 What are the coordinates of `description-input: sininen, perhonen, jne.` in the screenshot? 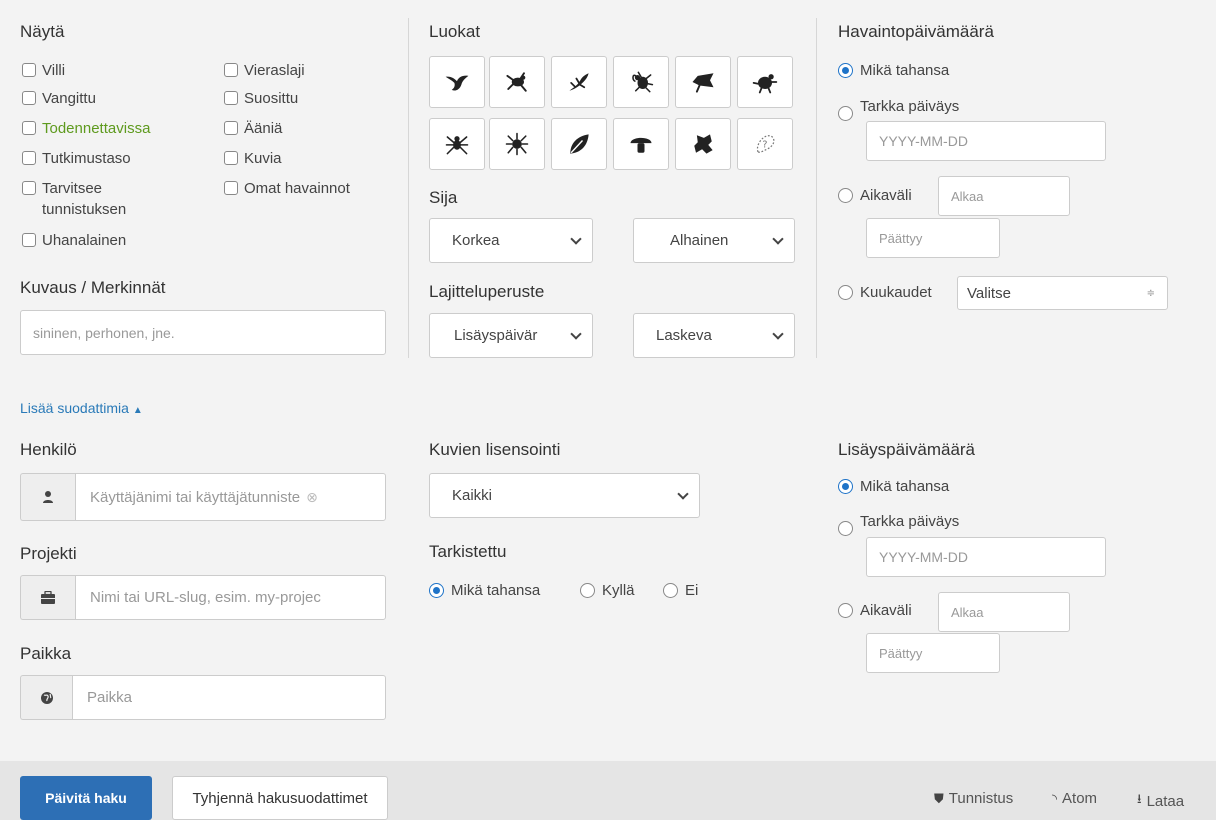 It's located at (203, 332).